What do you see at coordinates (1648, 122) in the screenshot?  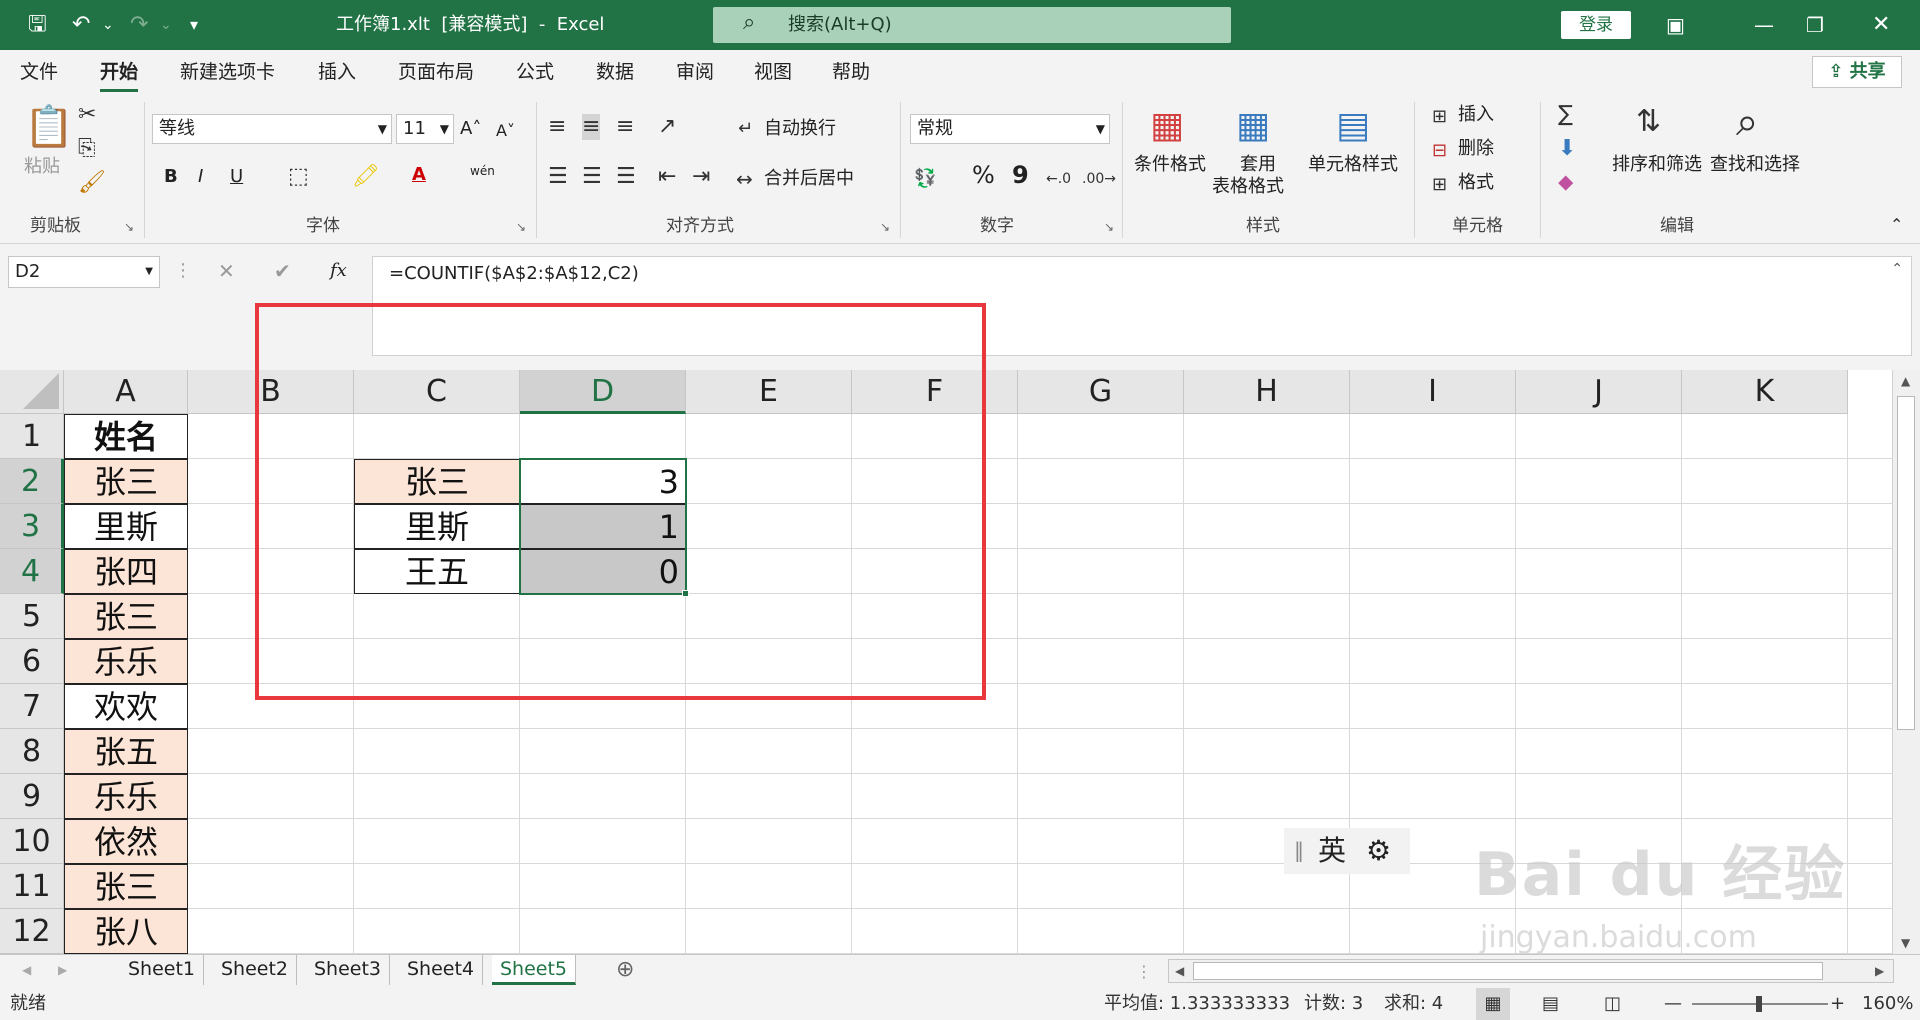 I see `sort-filter-icon: ⇅` at bounding box center [1648, 122].